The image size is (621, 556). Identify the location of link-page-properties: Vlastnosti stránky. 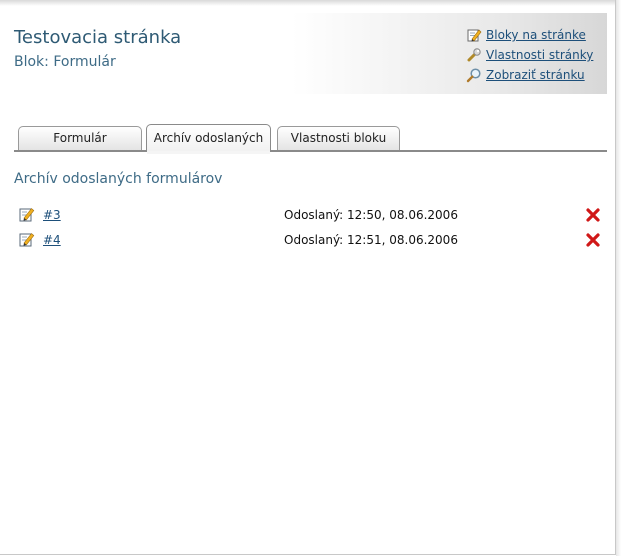
(529, 55).